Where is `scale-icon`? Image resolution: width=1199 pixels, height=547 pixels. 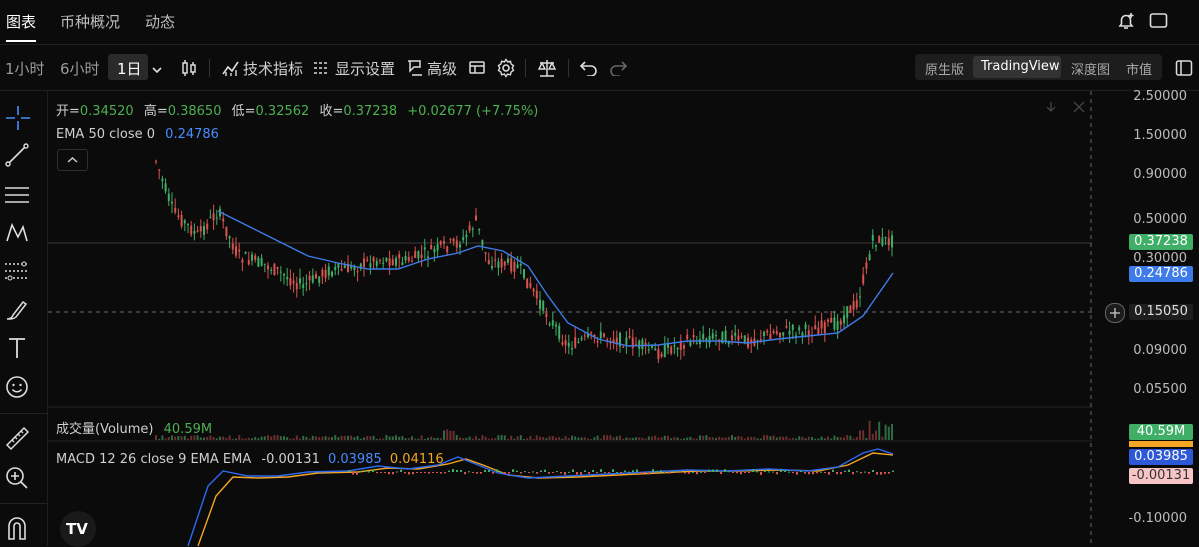 scale-icon is located at coordinates (547, 70).